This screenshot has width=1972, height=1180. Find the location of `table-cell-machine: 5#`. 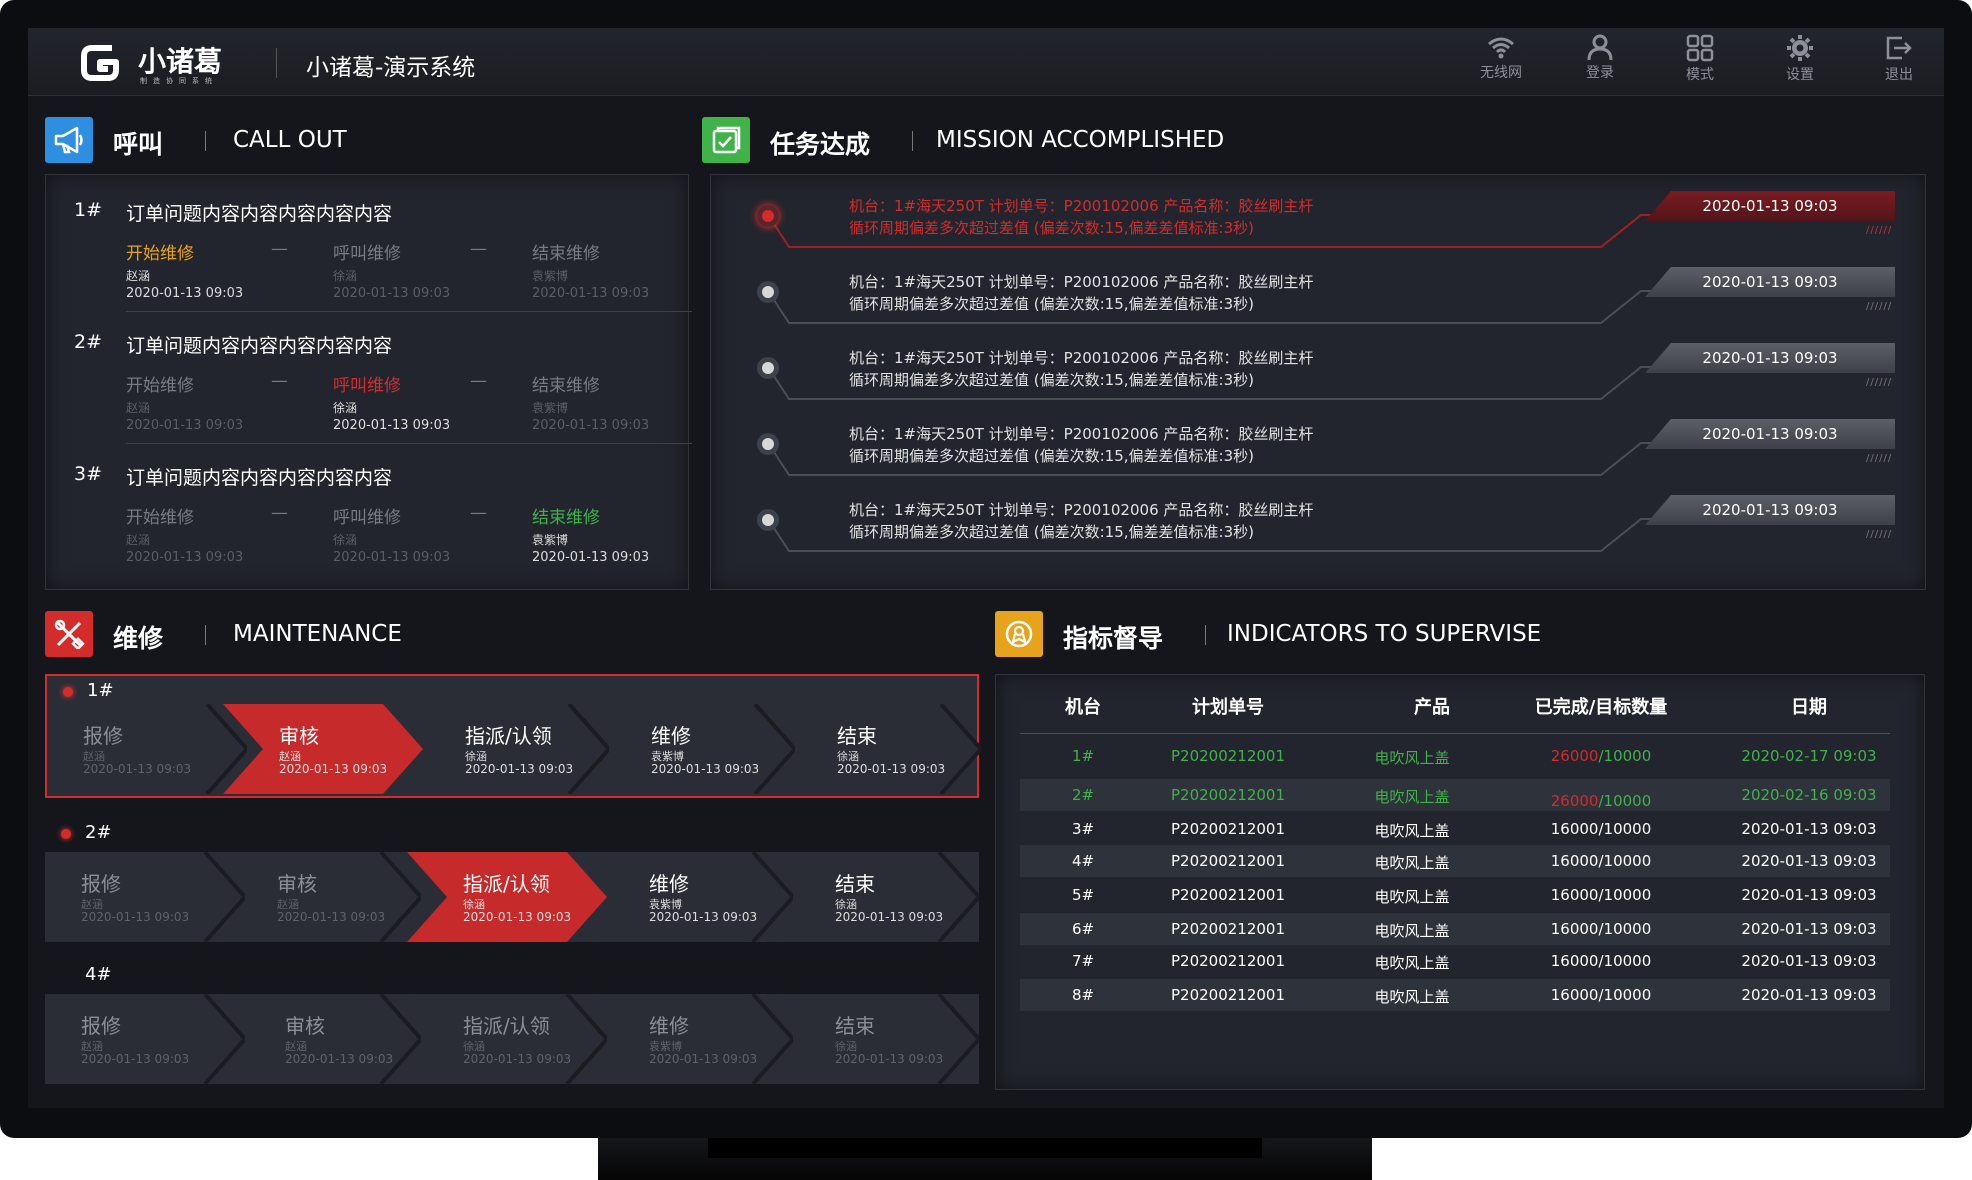

table-cell-machine: 5# is located at coordinates (1083, 895).